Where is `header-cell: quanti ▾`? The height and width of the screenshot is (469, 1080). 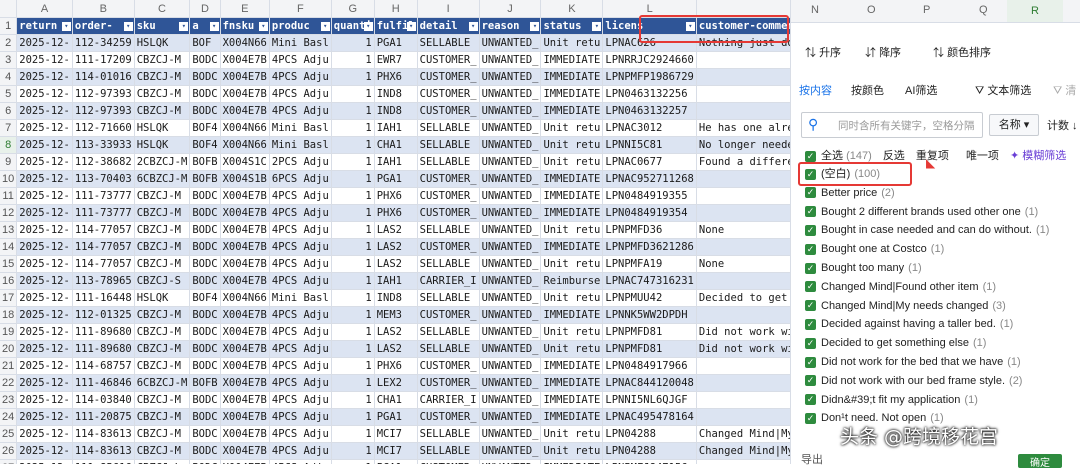 header-cell: quanti ▾ is located at coordinates (353, 26).